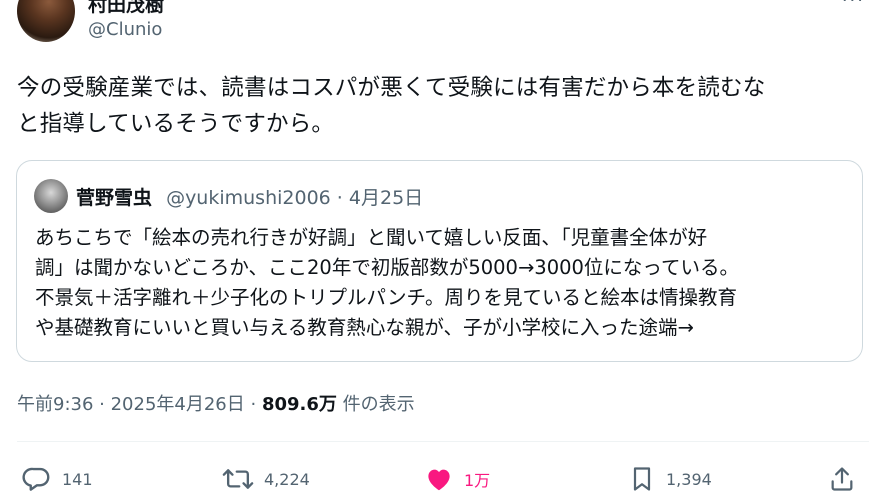 The height and width of the screenshot is (496, 889). Describe the element at coordinates (443, 441) in the screenshot. I see `divider` at that location.